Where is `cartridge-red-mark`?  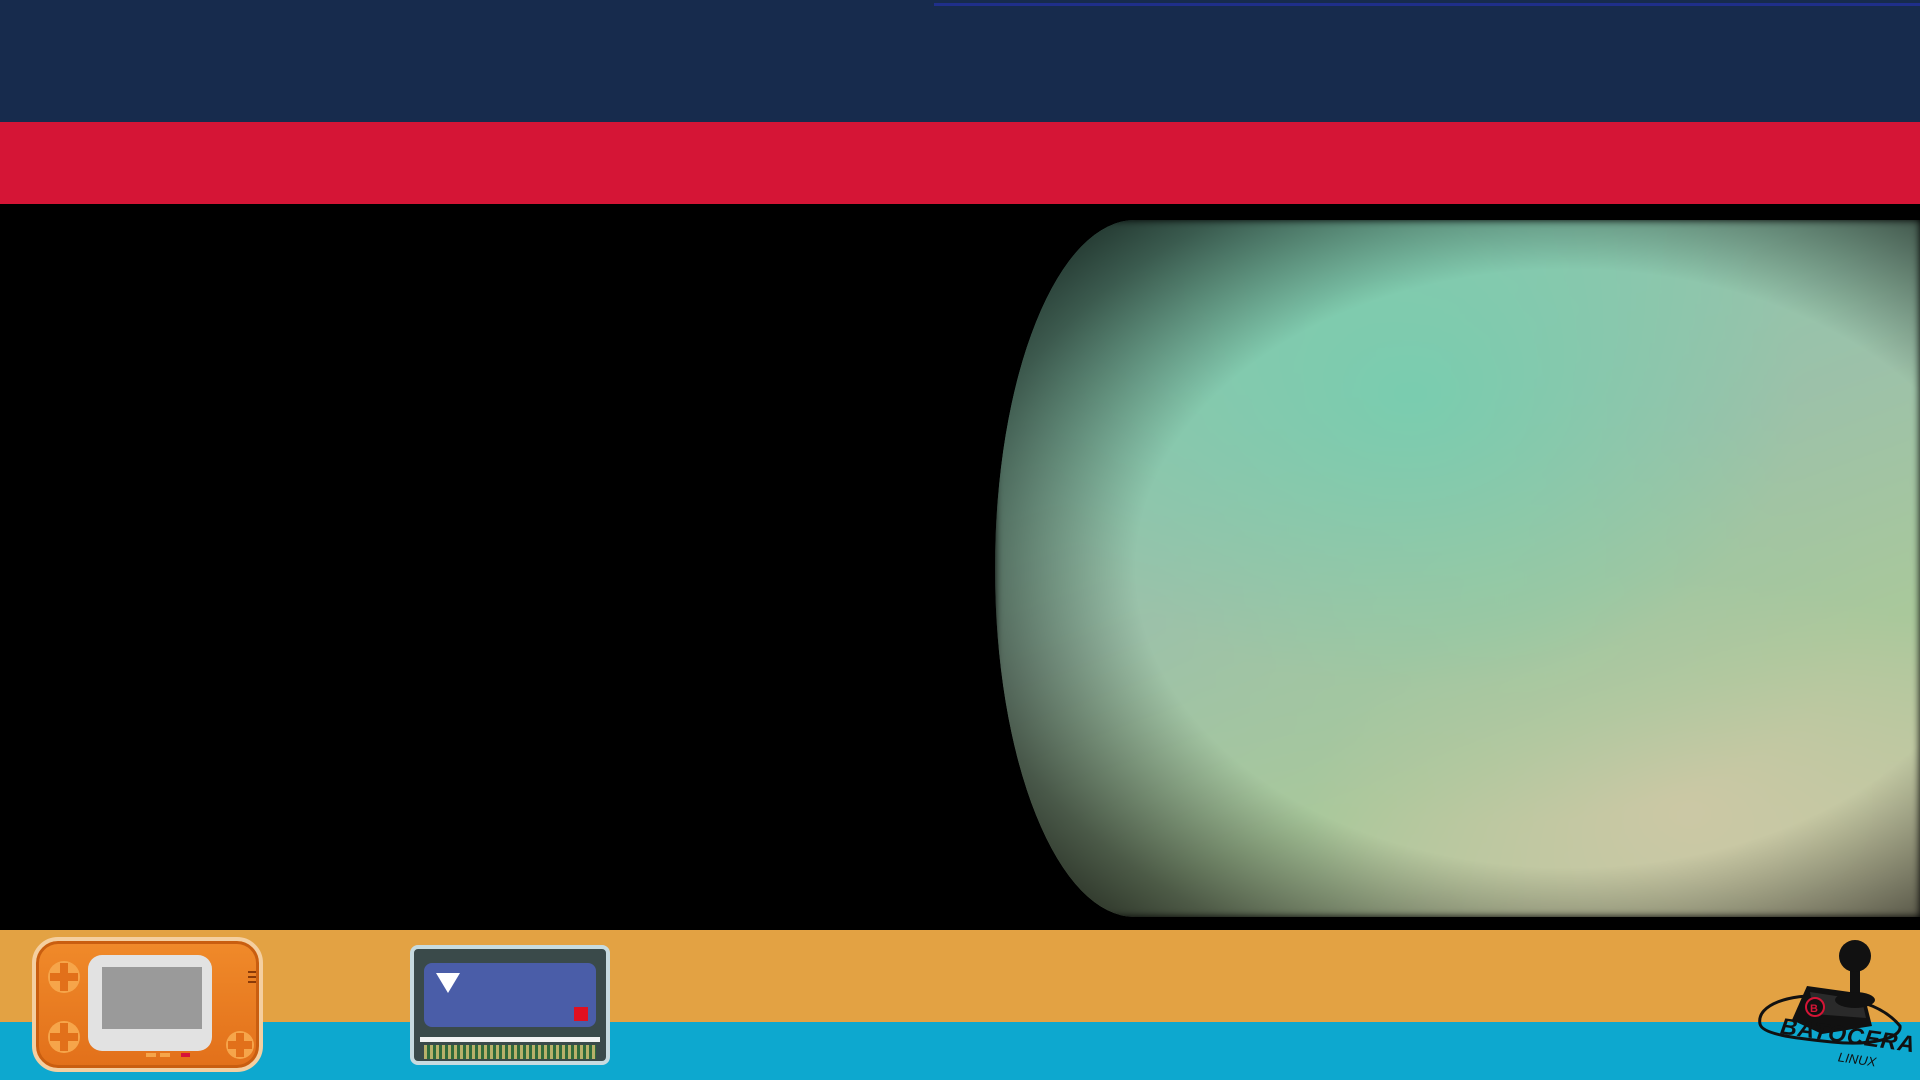
cartridge-red-mark is located at coordinates (581, 1014).